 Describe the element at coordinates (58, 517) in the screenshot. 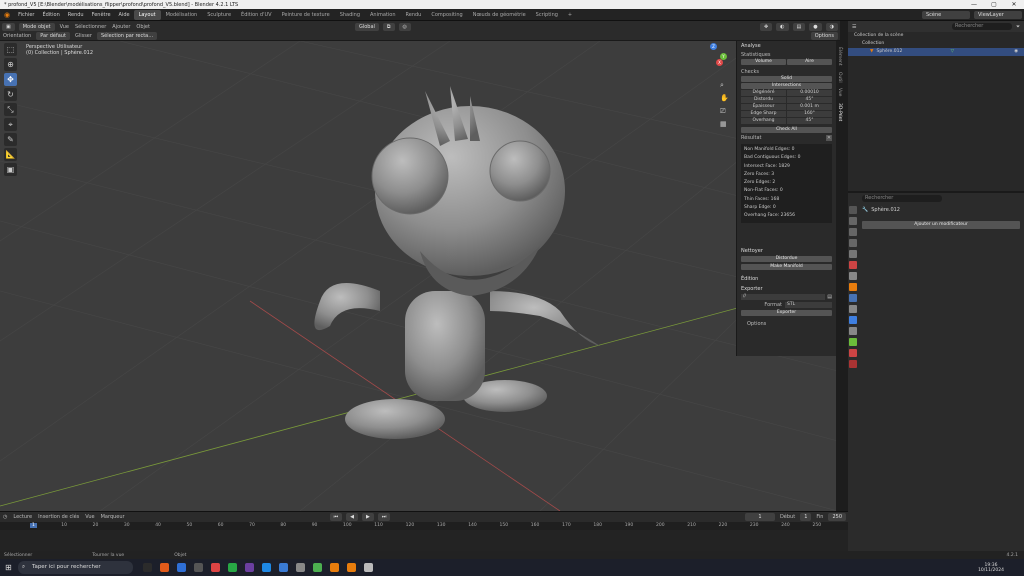

I see `menu-keying: Insertion de clés` at that location.